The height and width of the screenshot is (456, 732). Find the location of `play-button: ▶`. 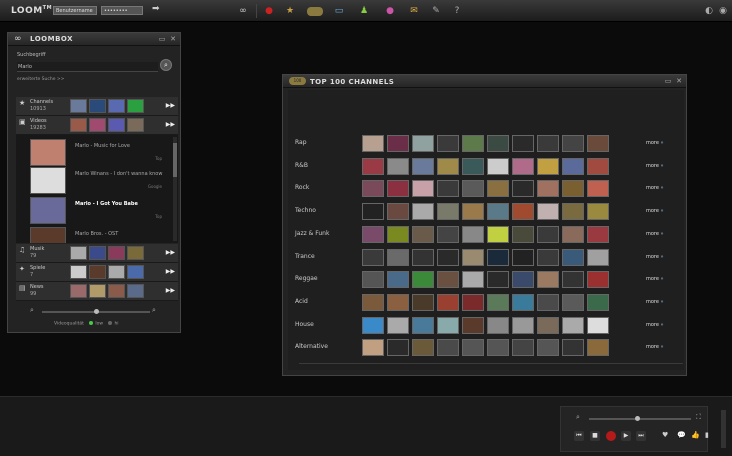

play-button: ▶ is located at coordinates (626, 436).